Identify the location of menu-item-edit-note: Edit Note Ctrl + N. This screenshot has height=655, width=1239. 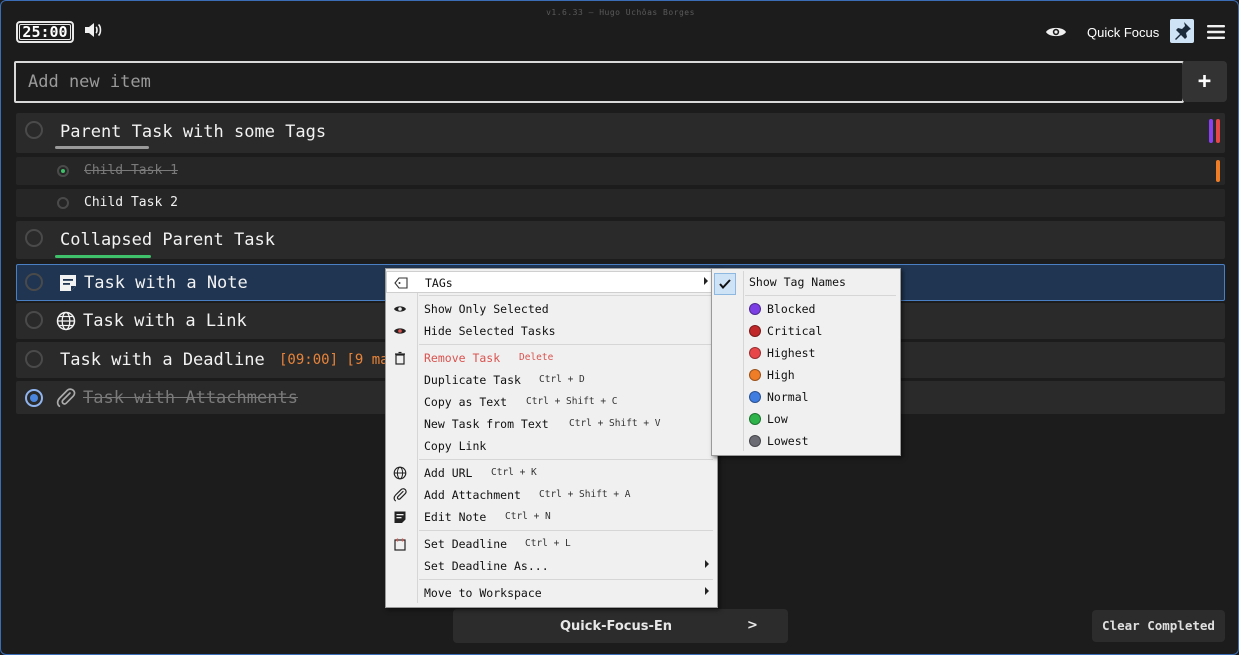
(551, 517).